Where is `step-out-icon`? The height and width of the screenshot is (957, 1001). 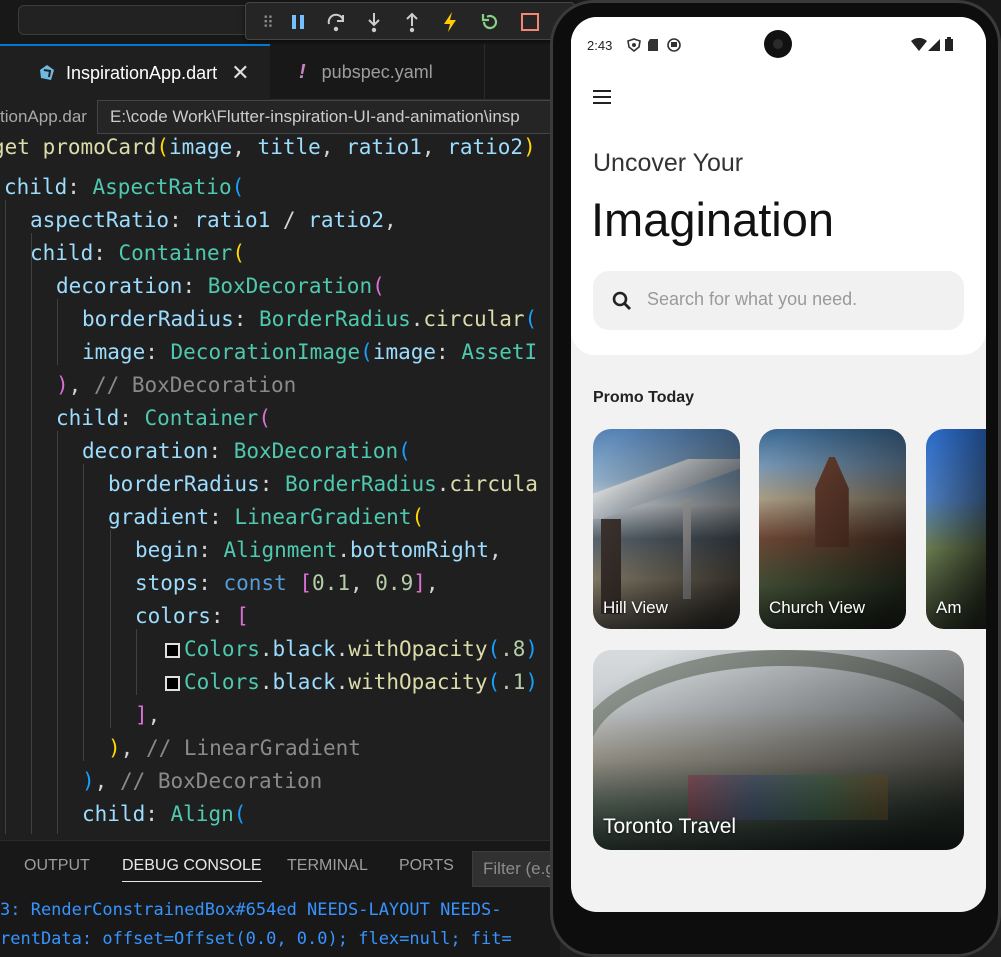 step-out-icon is located at coordinates (412, 22).